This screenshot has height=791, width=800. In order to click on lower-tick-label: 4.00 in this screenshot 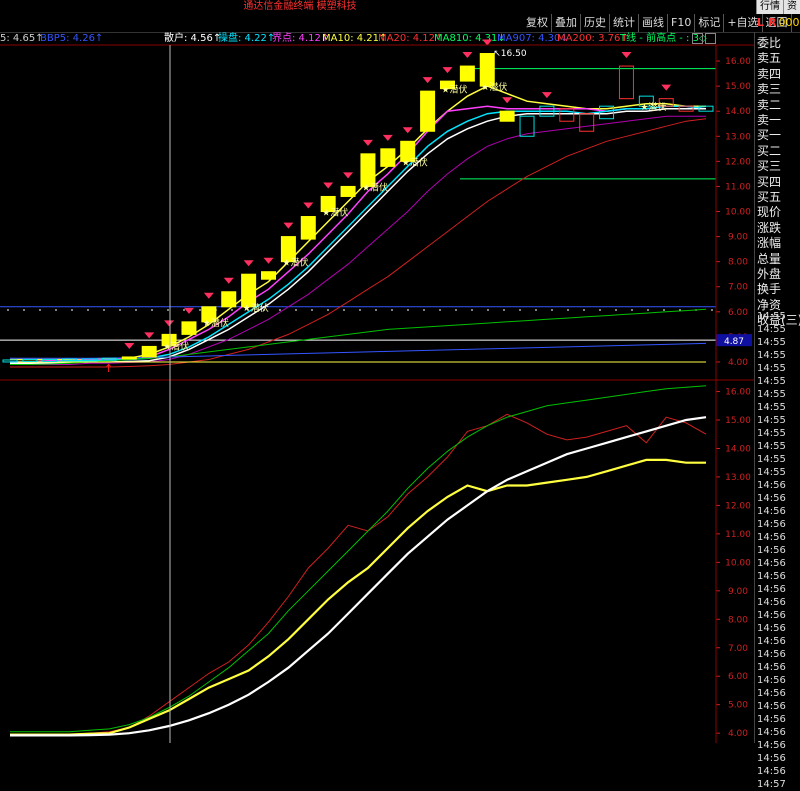, I will do `click(738, 734)`.